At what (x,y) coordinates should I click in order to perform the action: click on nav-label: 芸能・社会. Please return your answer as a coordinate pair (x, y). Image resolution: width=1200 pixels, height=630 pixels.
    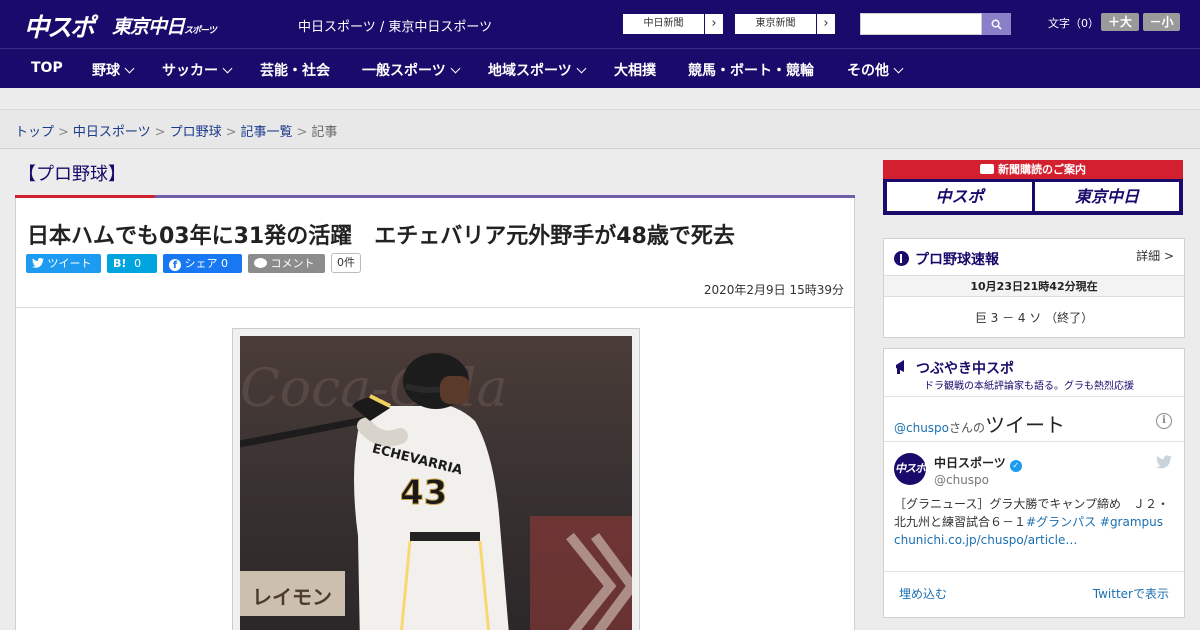
    Looking at the image, I should click on (295, 71).